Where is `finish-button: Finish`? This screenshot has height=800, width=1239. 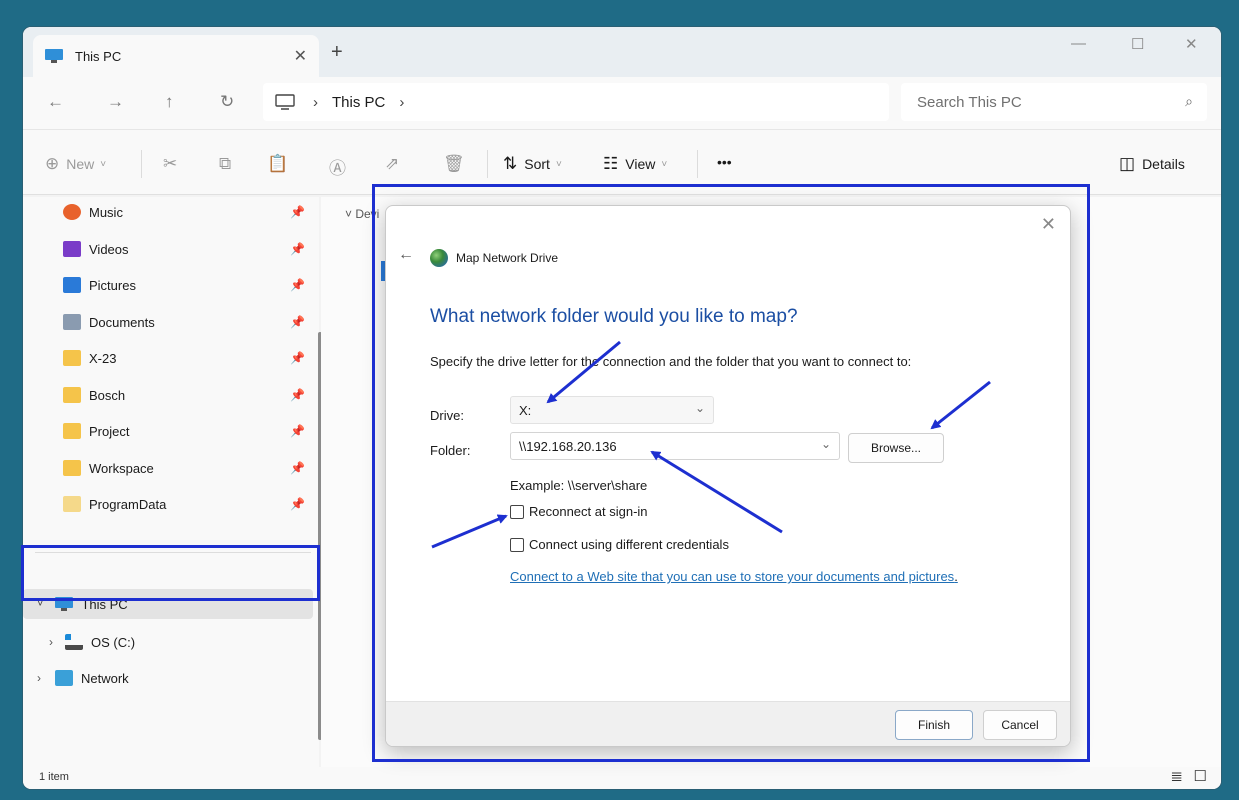
finish-button: Finish is located at coordinates (934, 725).